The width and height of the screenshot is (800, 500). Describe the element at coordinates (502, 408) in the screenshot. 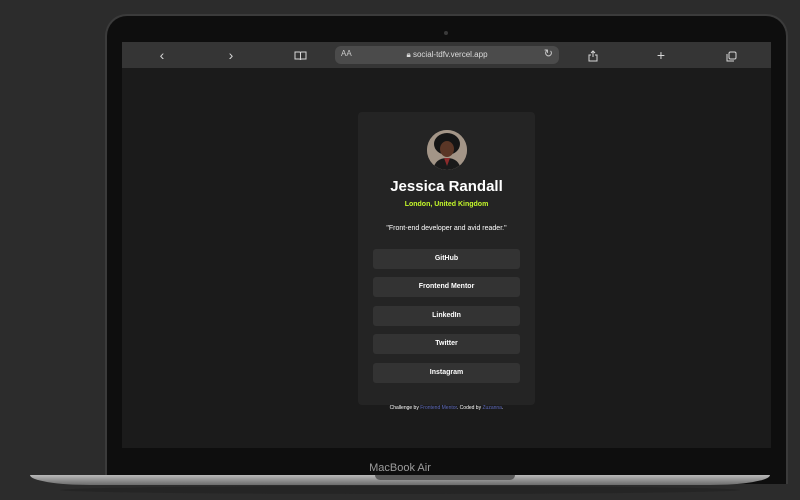

I see `attribution-suffix: .` at that location.